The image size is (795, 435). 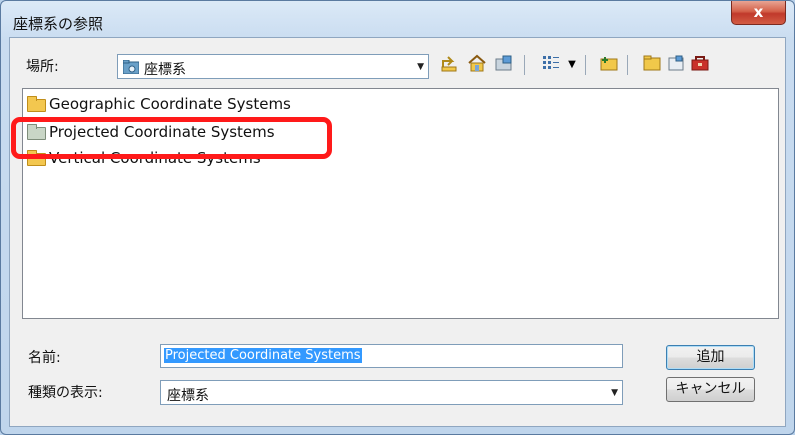 What do you see at coordinates (609, 65) in the screenshot?
I see `new-folder-icon` at bounding box center [609, 65].